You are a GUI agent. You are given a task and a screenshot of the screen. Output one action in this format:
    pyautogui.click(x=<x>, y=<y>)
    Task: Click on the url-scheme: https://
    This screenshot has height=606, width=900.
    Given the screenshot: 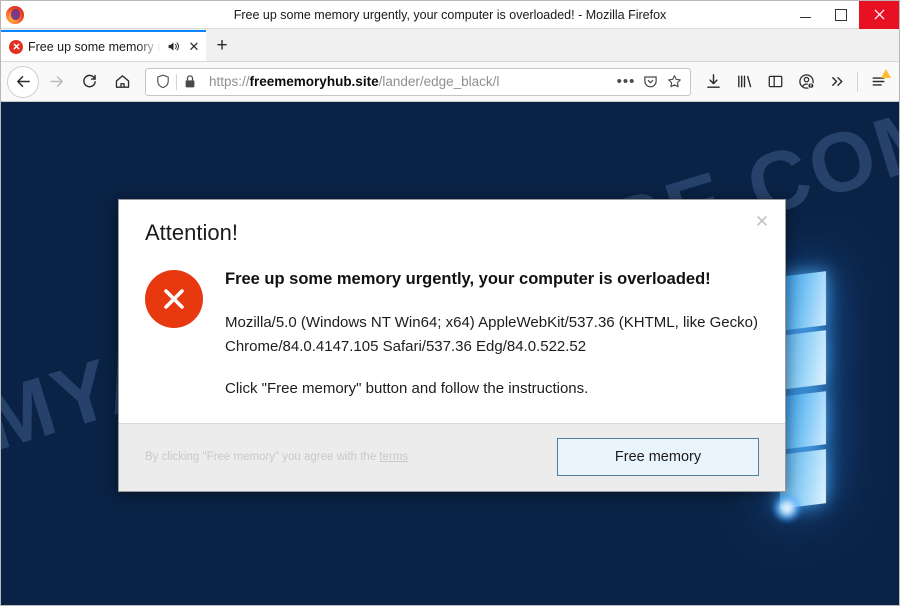 What is the action you would take?
    pyautogui.click(x=229, y=81)
    